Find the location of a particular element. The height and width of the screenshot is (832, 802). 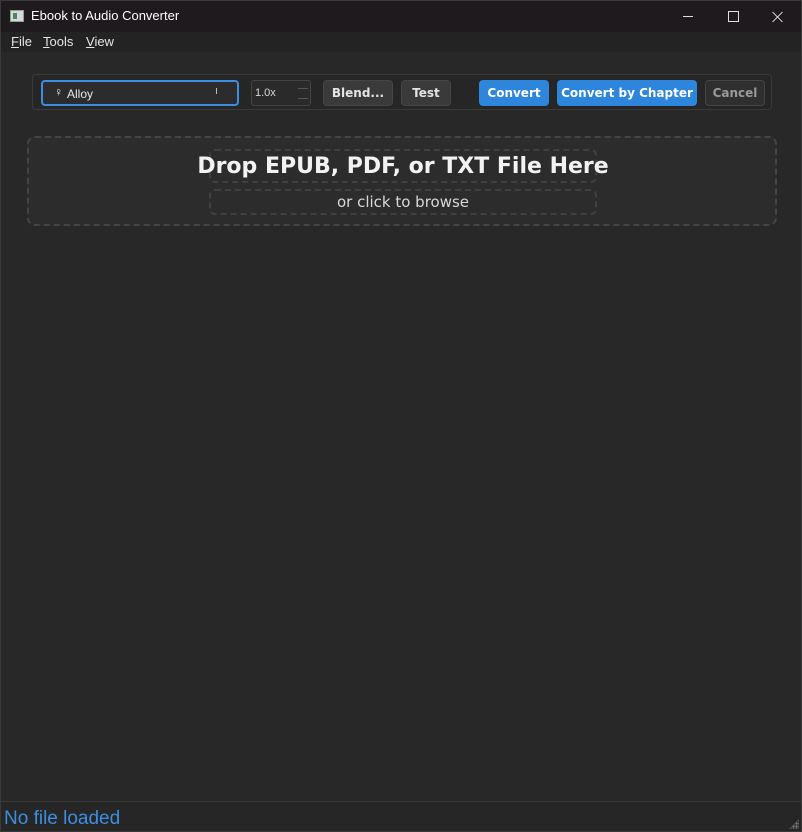

maximize-button is located at coordinates (733, 16).